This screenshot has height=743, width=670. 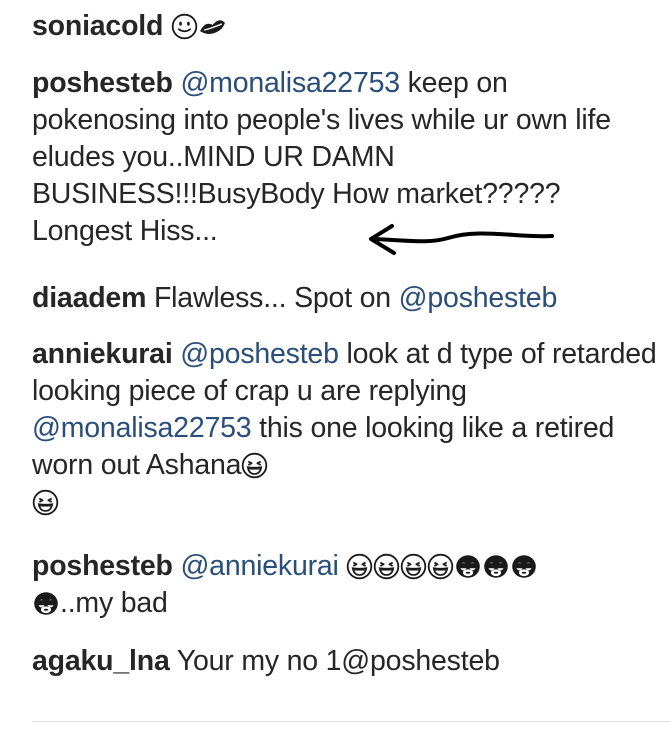 I want to click on username-link: agaku_lna, so click(x=101, y=661).